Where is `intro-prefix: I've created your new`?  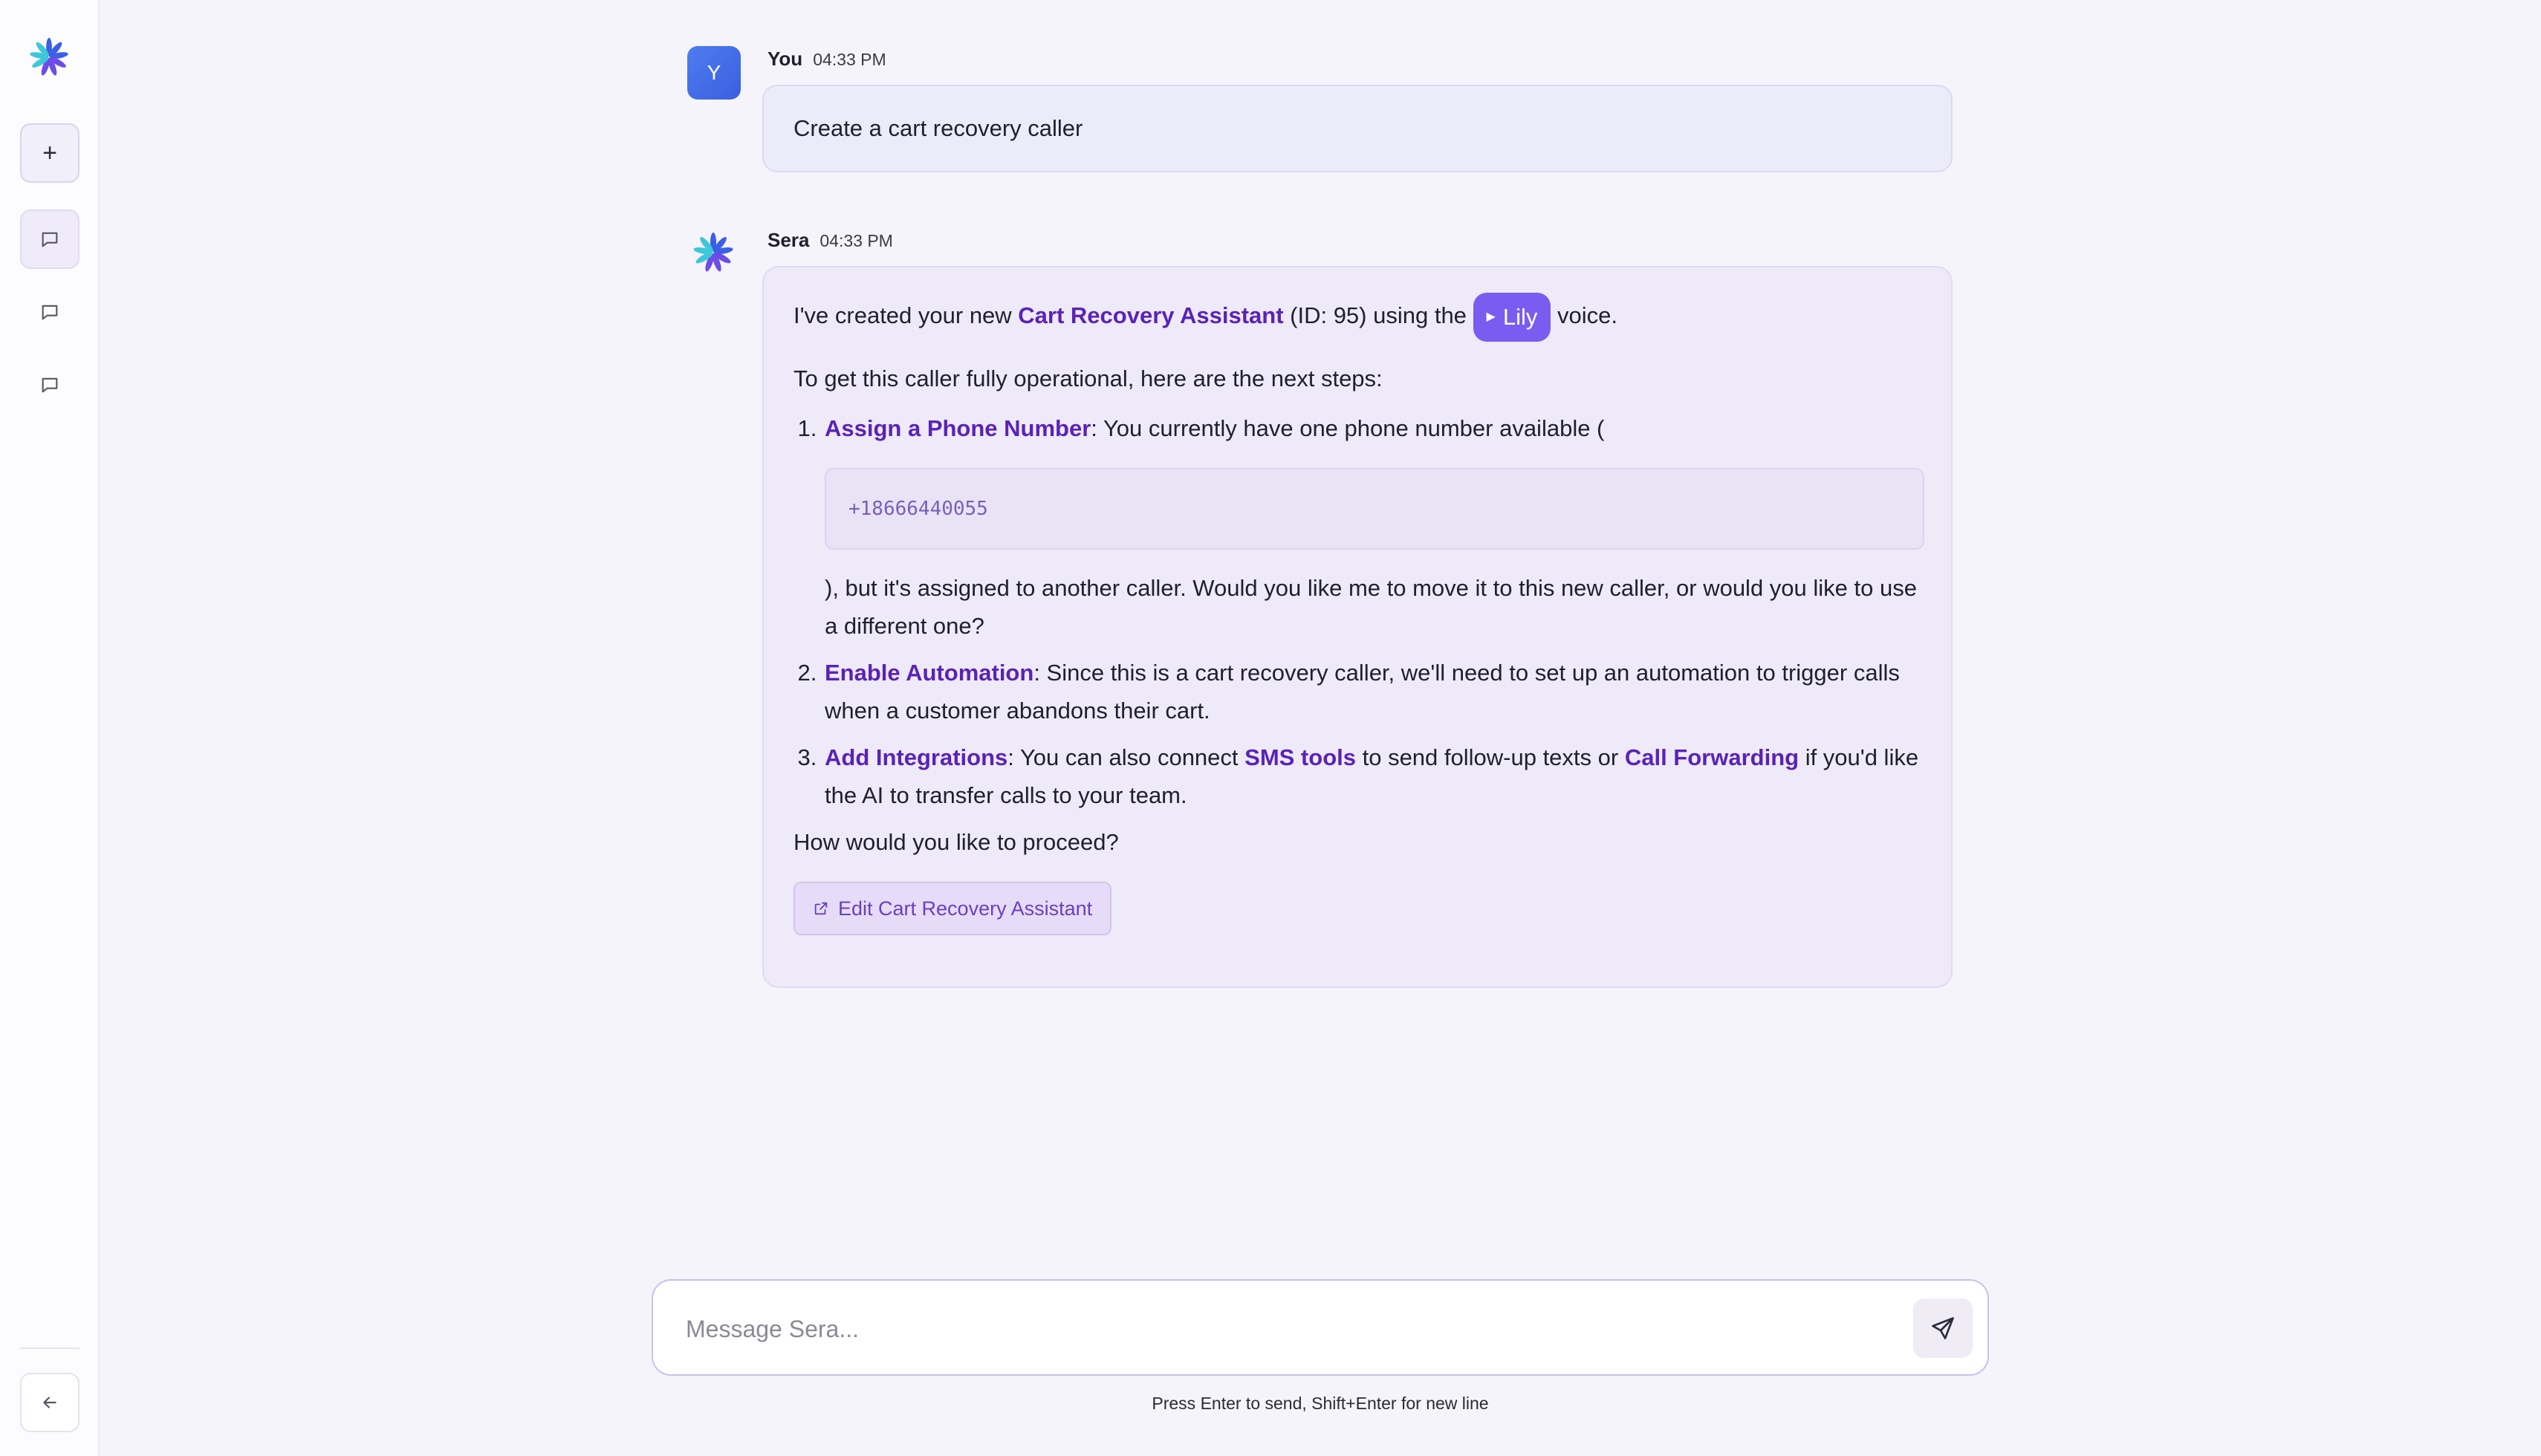 intro-prefix: I've created your new is located at coordinates (906, 316).